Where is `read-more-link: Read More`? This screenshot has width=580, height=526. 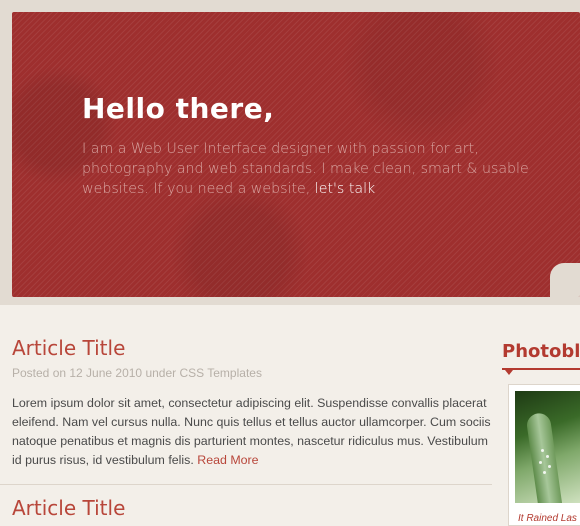 read-more-link: Read More is located at coordinates (227, 460).